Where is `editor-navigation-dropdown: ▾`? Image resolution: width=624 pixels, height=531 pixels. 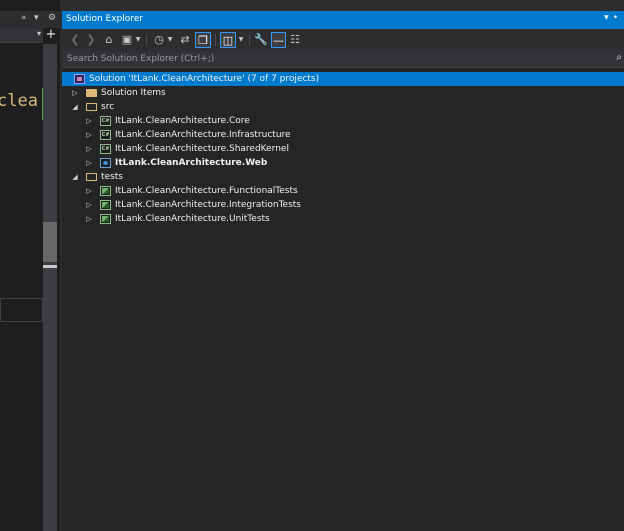
editor-navigation-dropdown: ▾ is located at coordinates (21, 35).